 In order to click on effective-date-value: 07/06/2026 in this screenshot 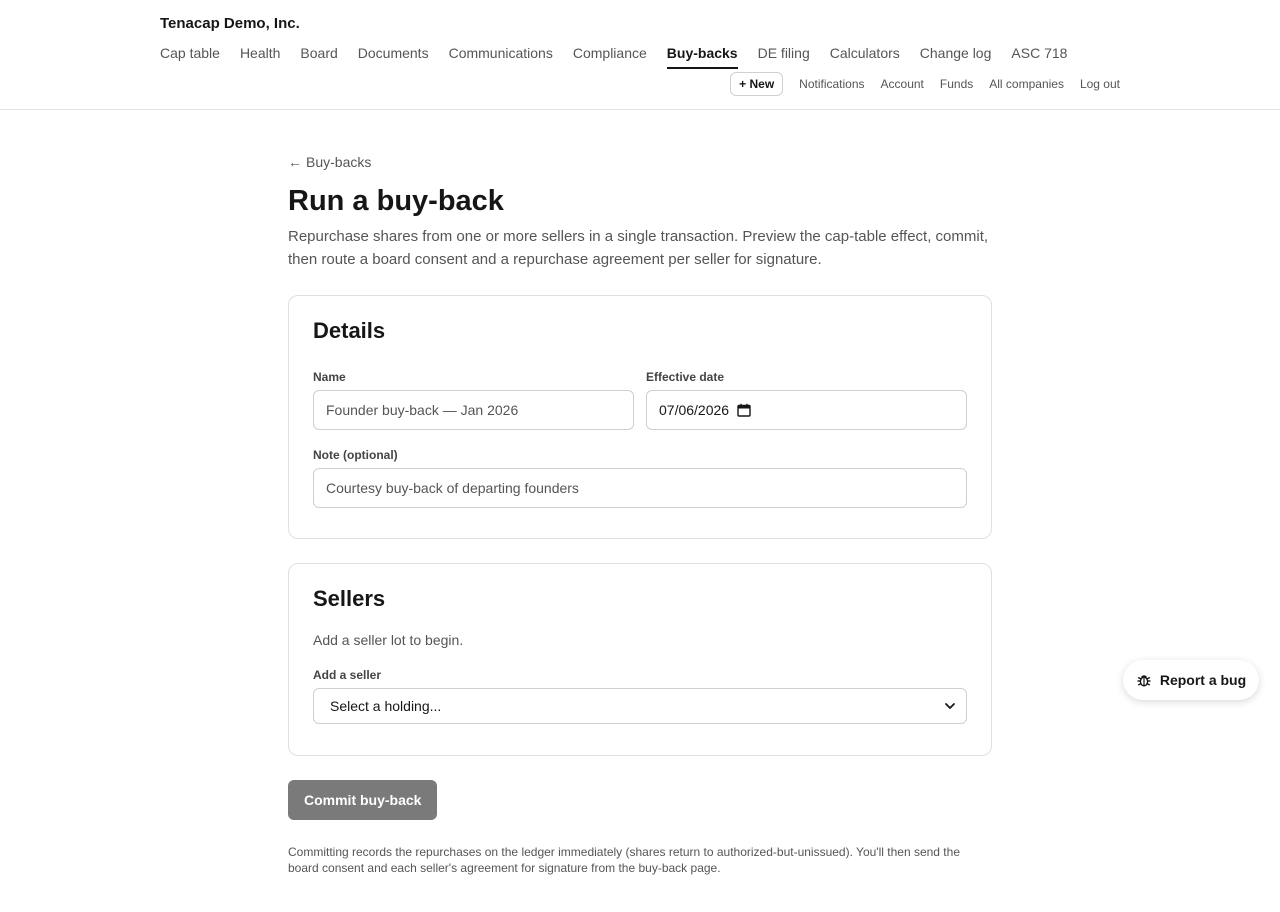, I will do `click(694, 409)`.